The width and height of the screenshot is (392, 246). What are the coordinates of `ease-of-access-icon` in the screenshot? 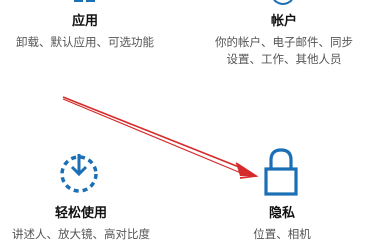 It's located at (79, 173).